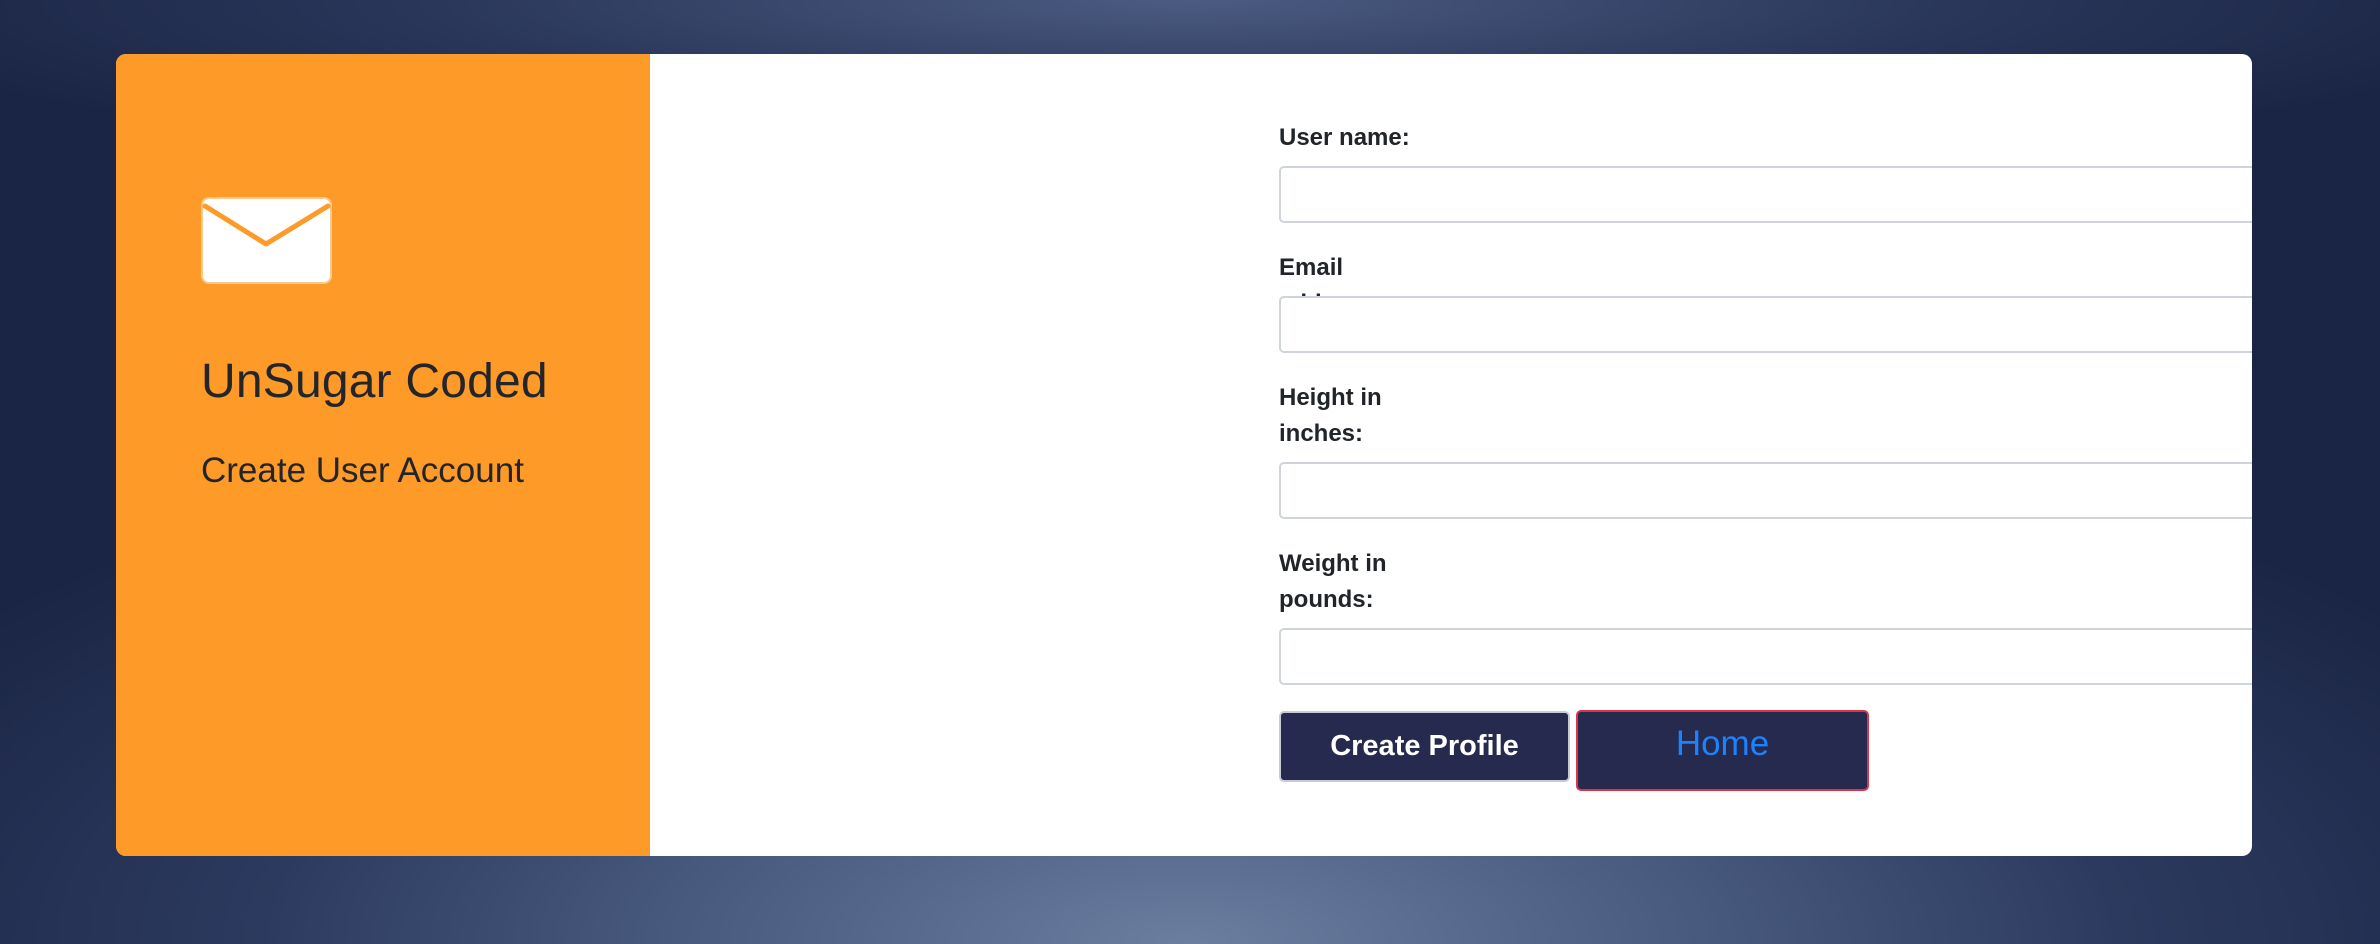 The image size is (2380, 944). I want to click on home-button: Home, so click(1722, 750).